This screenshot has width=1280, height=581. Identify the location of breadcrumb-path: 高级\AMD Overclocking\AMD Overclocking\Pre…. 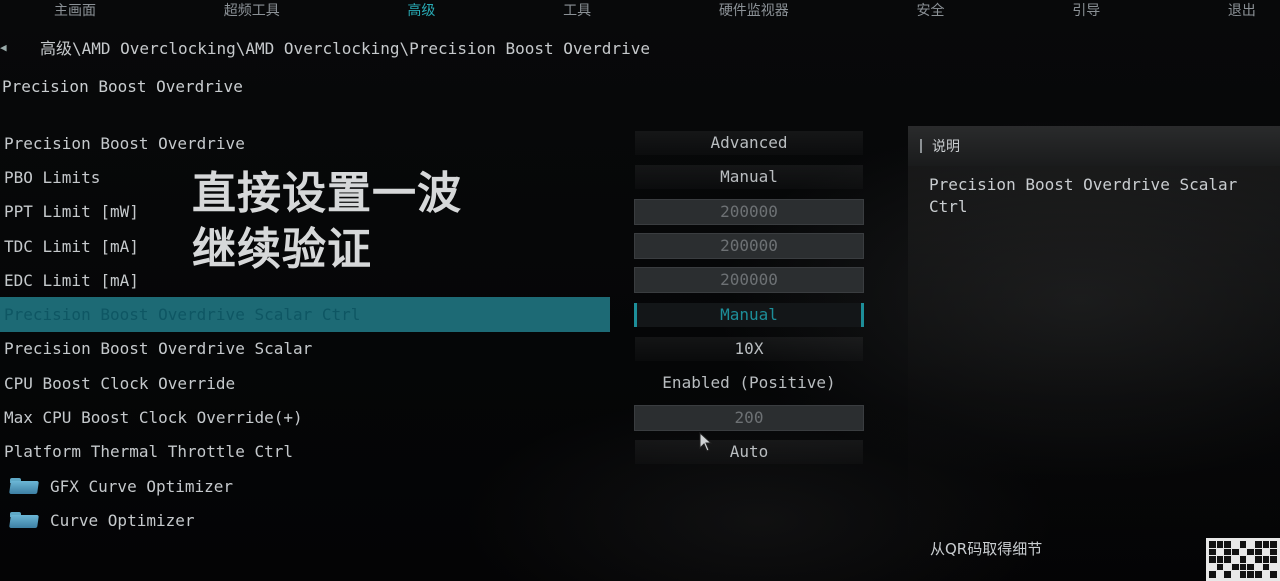
(345, 48).